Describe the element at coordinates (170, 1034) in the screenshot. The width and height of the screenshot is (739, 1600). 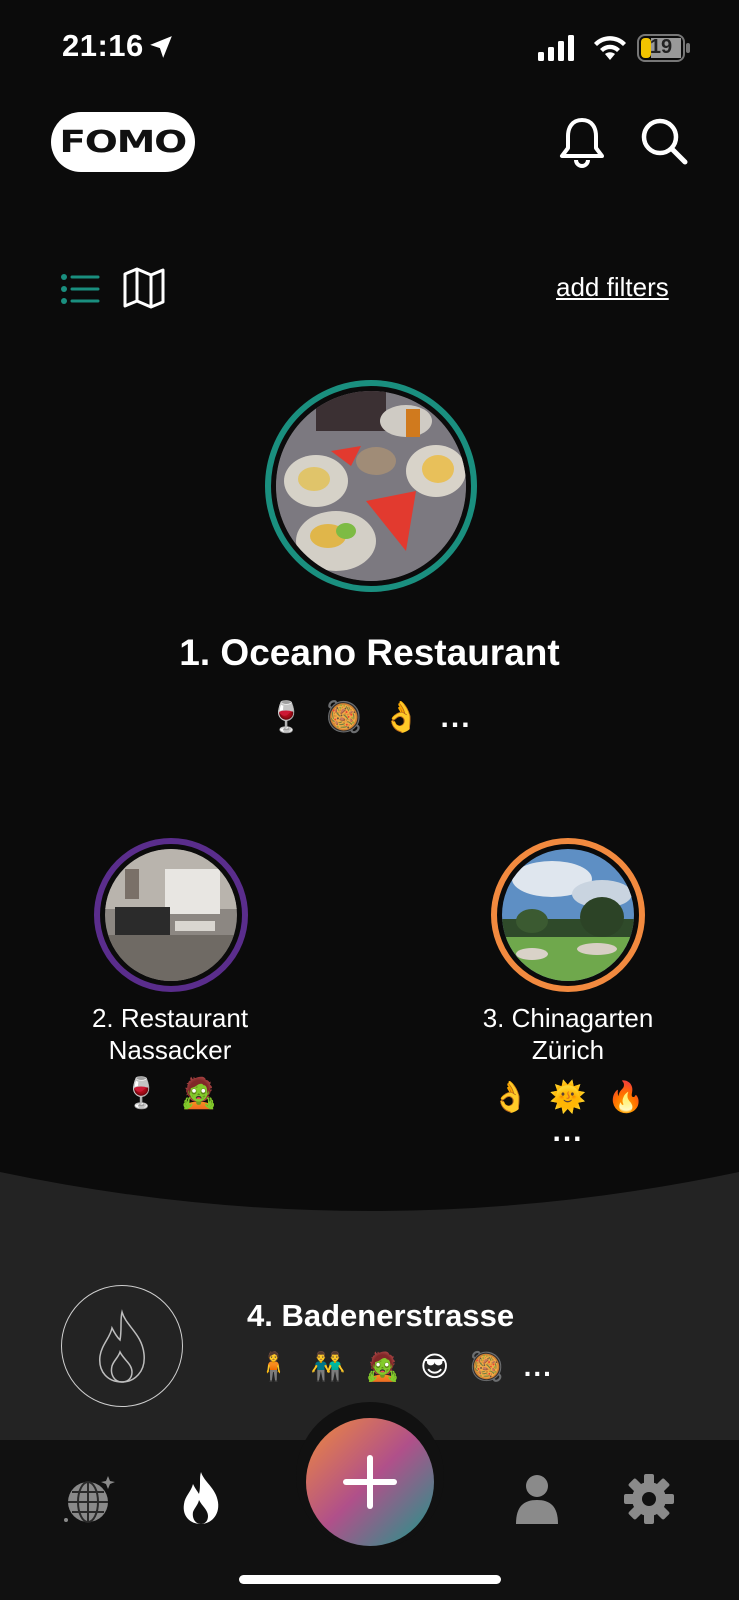
I see `rank-2-title: 2. Restaurant Nassacker` at that location.